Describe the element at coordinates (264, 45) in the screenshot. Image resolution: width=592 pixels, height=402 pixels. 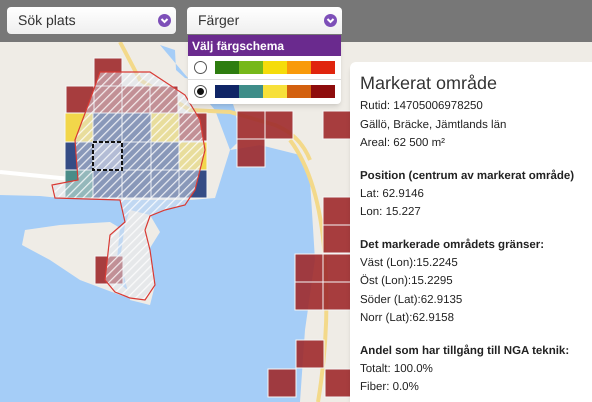
I see `menu-title: Välj färgschema` at that location.